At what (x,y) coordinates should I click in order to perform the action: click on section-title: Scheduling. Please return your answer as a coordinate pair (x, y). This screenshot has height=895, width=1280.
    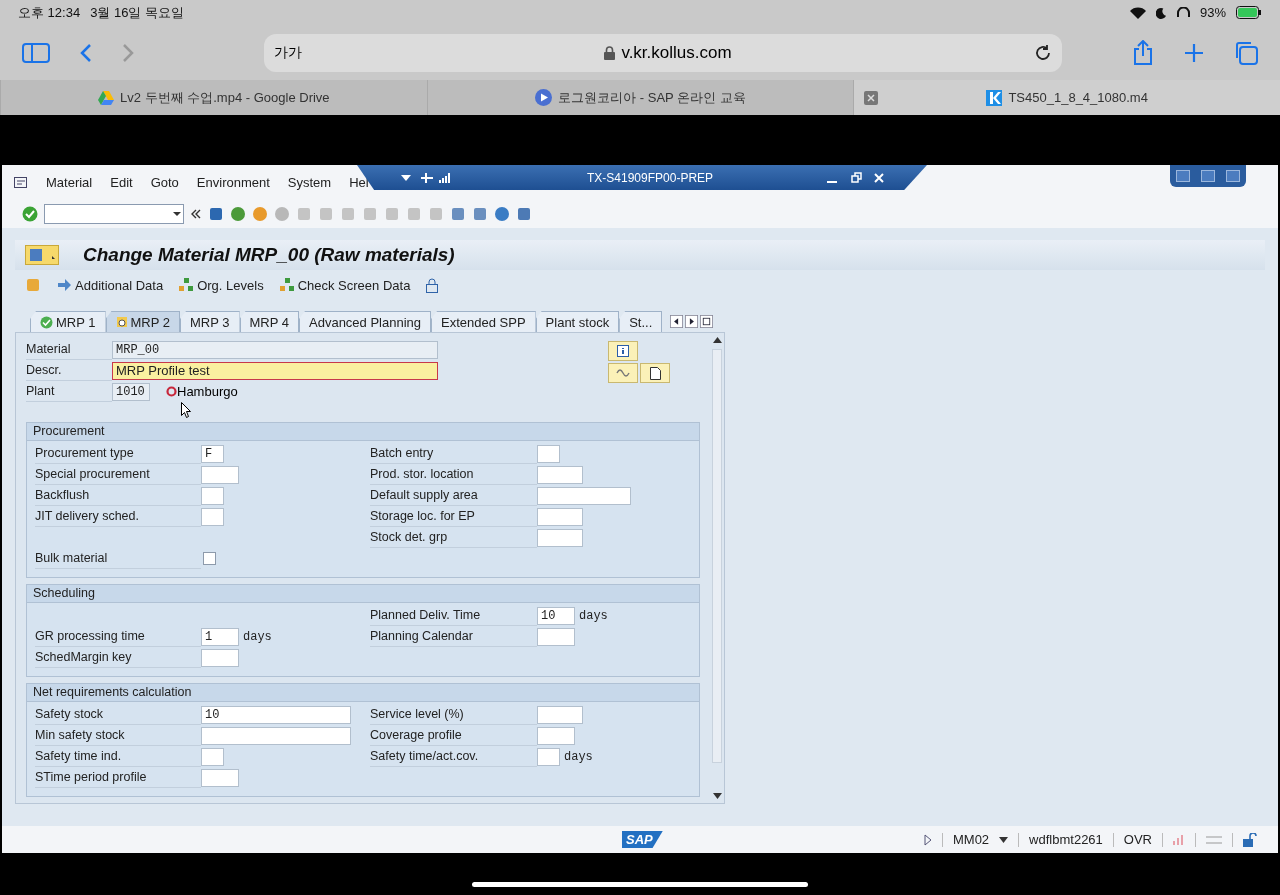
    Looking at the image, I should click on (363, 594).